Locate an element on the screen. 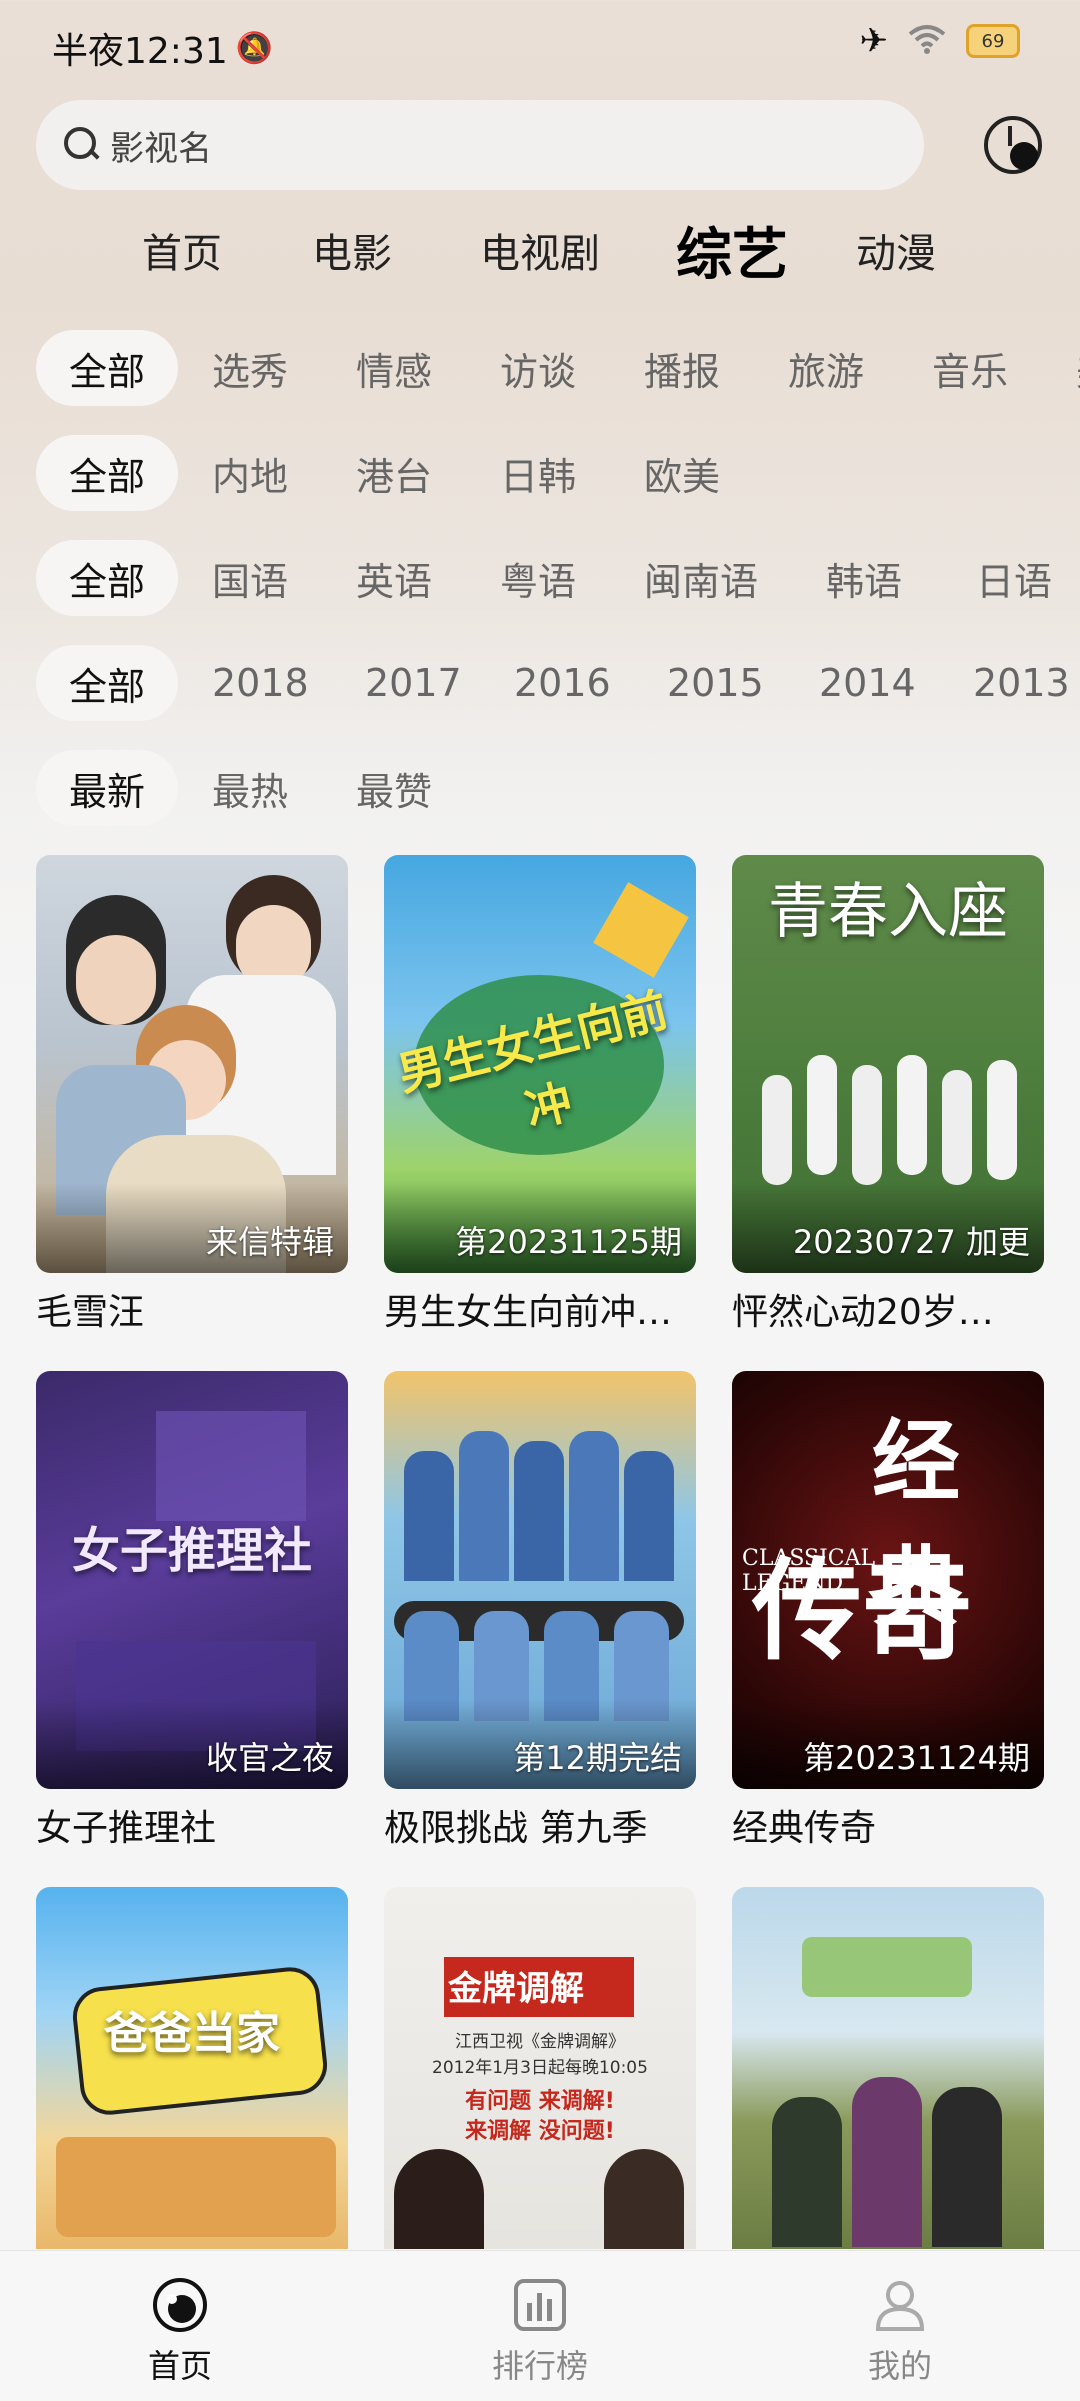  filter-chip: 音乐 is located at coordinates (970, 368).